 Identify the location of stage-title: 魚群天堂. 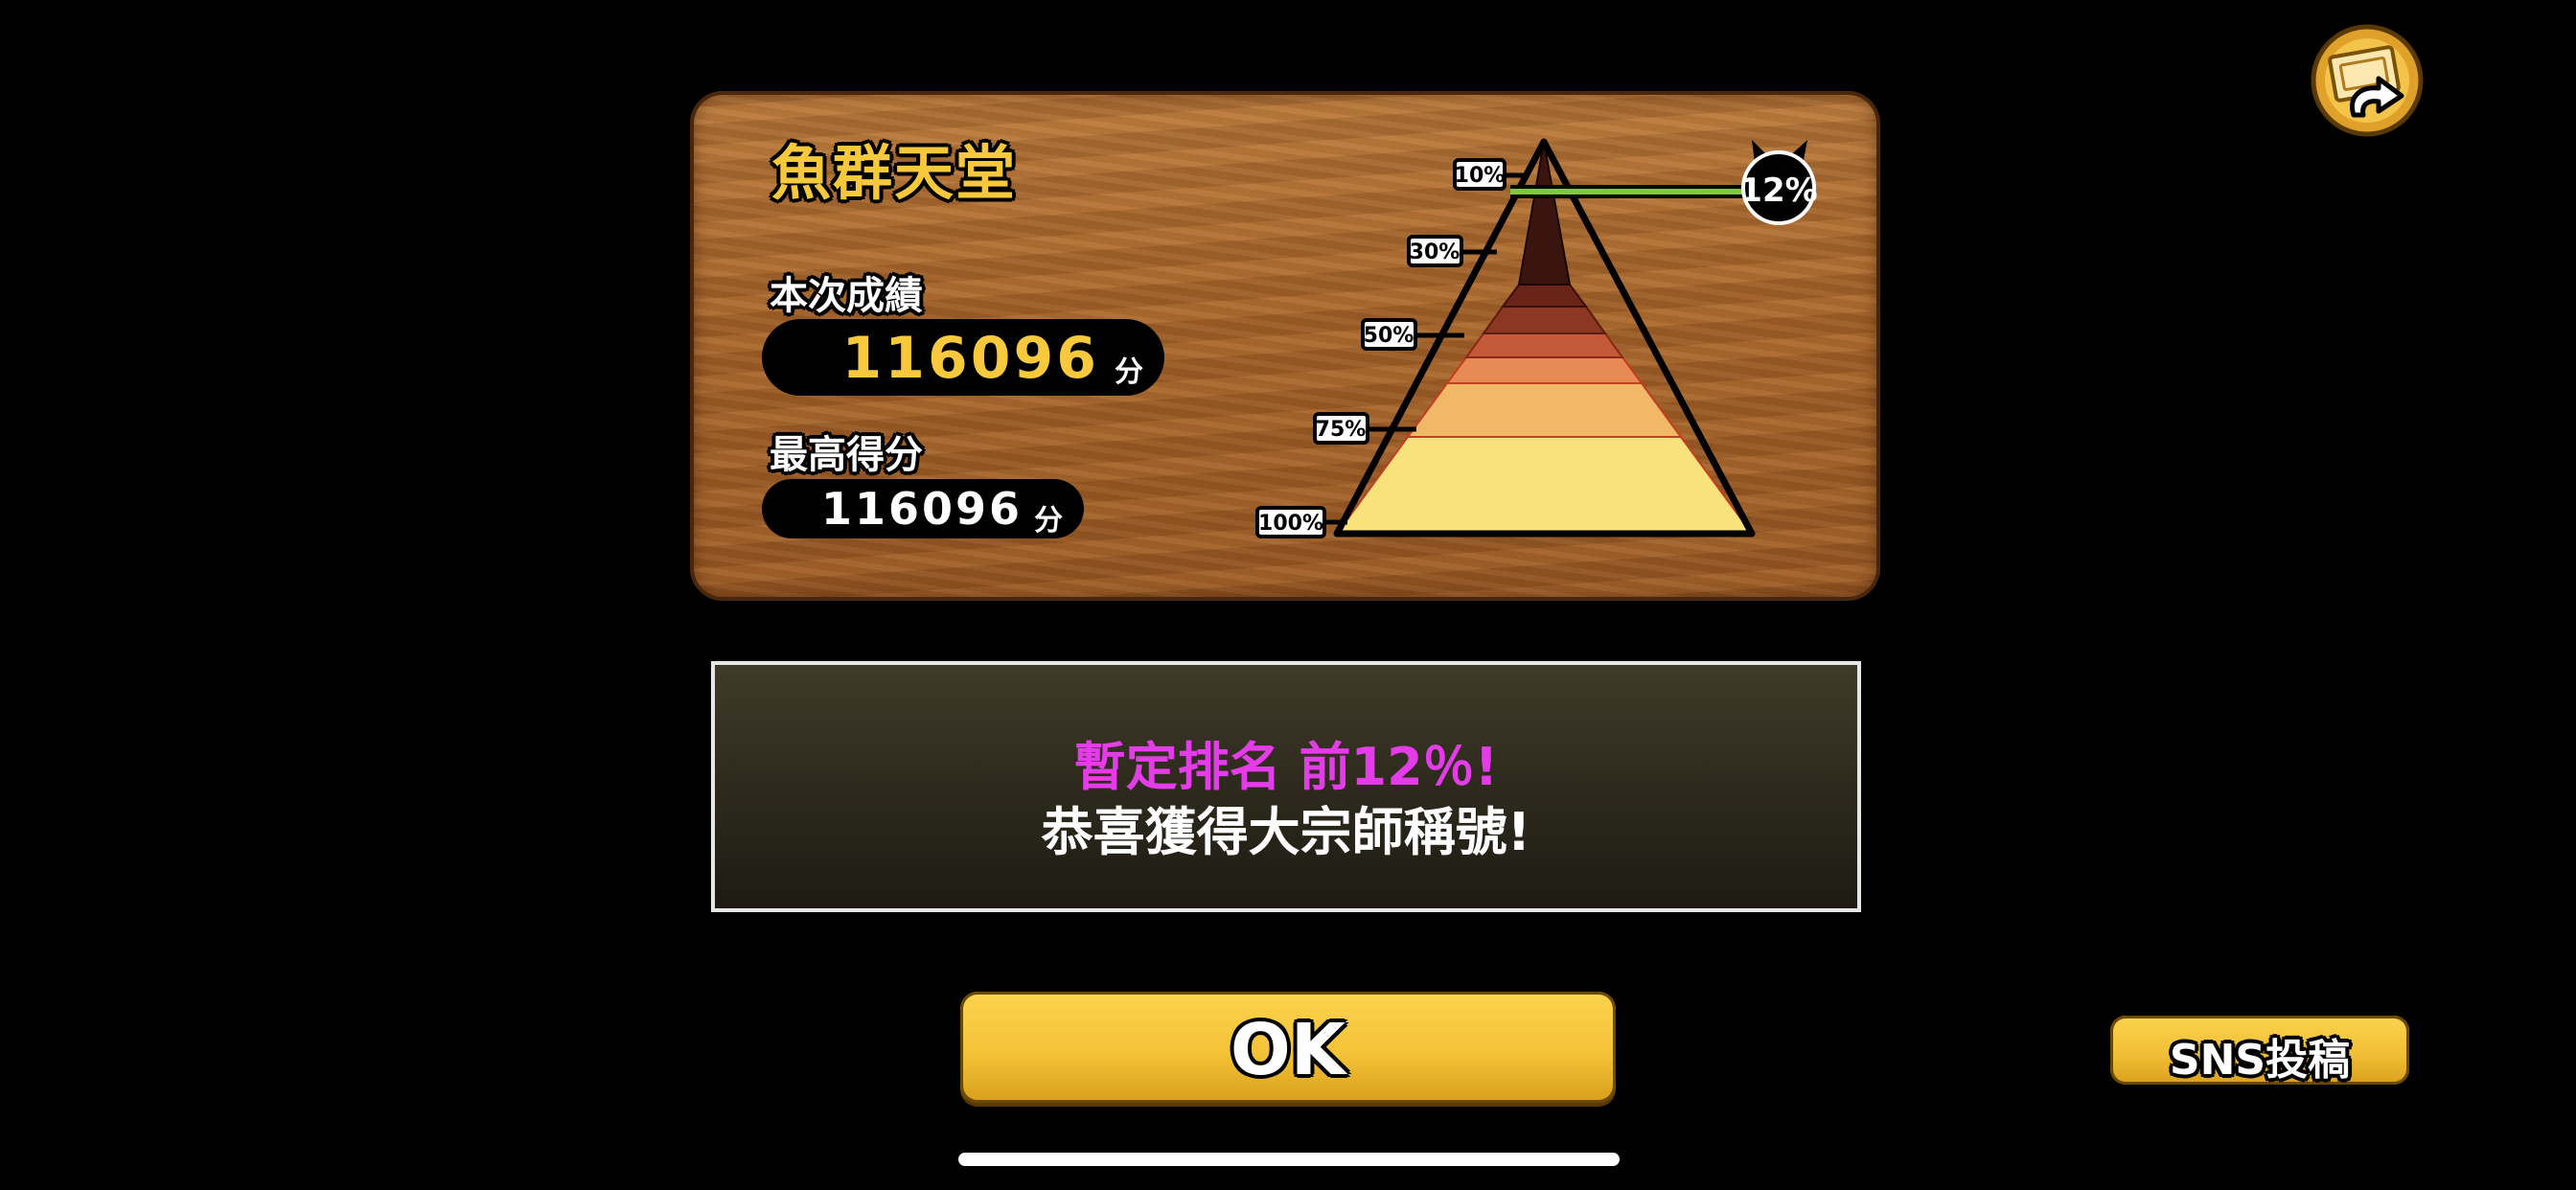
(894, 173).